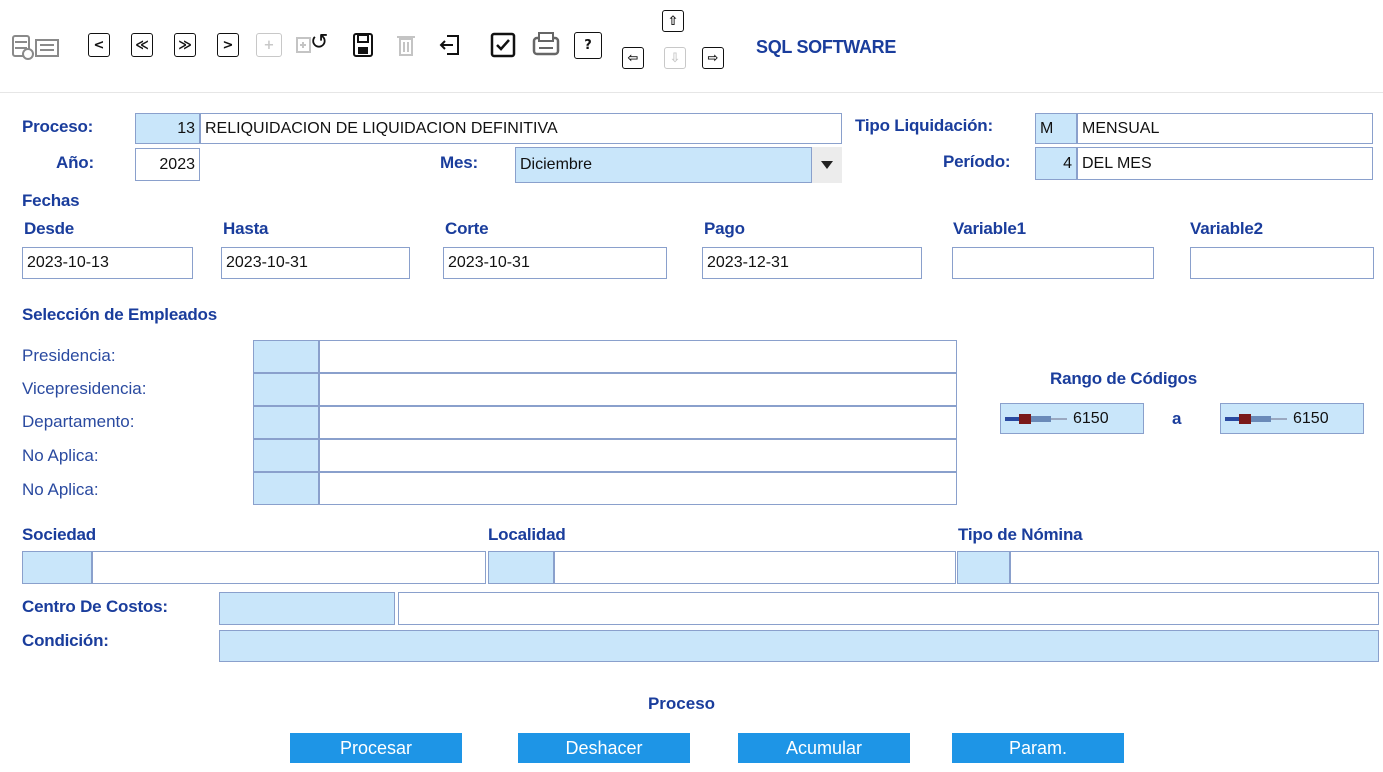 Image resolution: width=1383 pixels, height=772 pixels. Describe the element at coordinates (1056, 128) in the screenshot. I see `tipo-liquidacion-code-field: M` at that location.